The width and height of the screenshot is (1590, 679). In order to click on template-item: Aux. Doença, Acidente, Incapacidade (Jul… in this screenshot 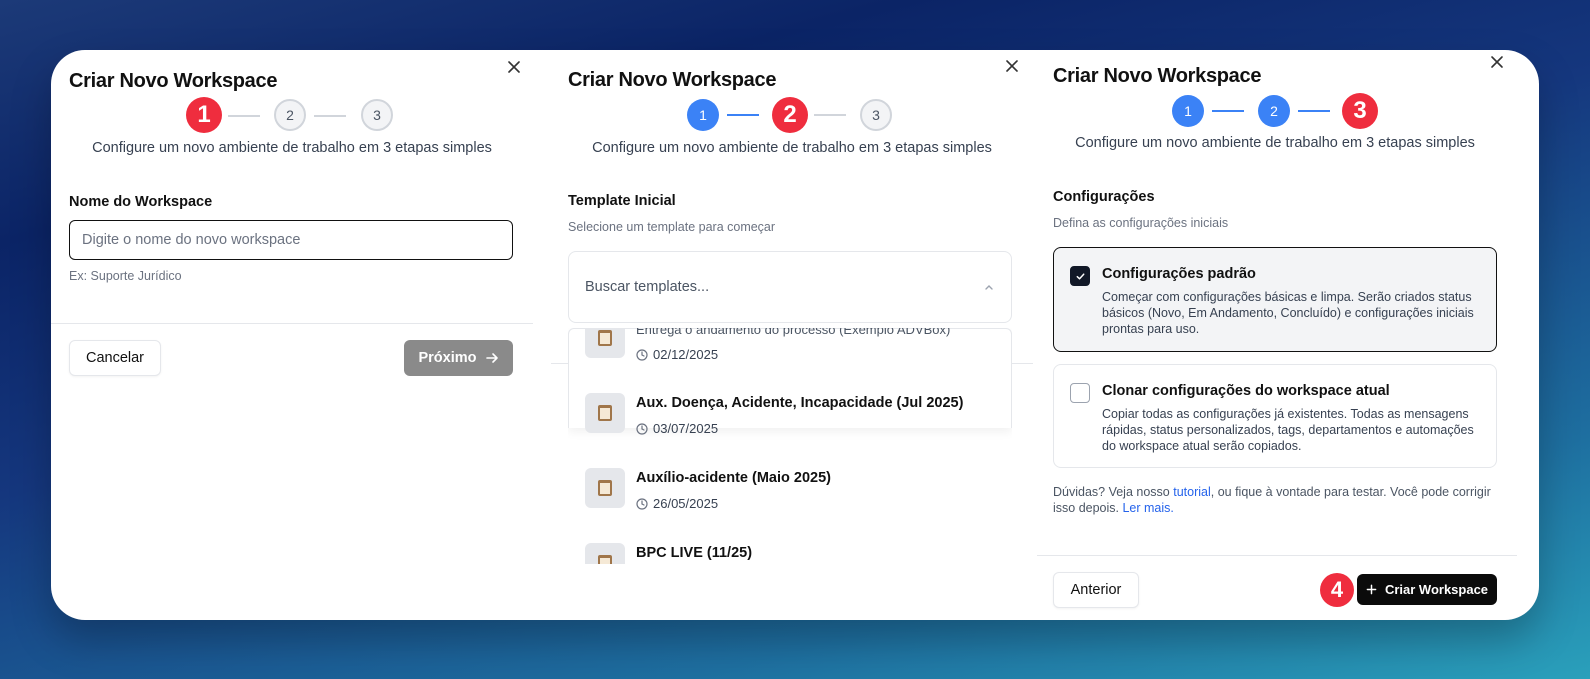, I will do `click(790, 430)`.